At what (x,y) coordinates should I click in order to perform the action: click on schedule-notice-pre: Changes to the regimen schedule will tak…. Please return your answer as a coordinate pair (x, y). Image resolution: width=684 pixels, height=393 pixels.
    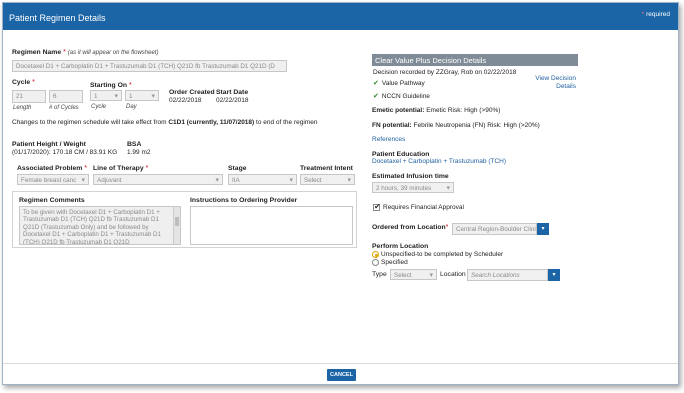
    Looking at the image, I should click on (90, 122).